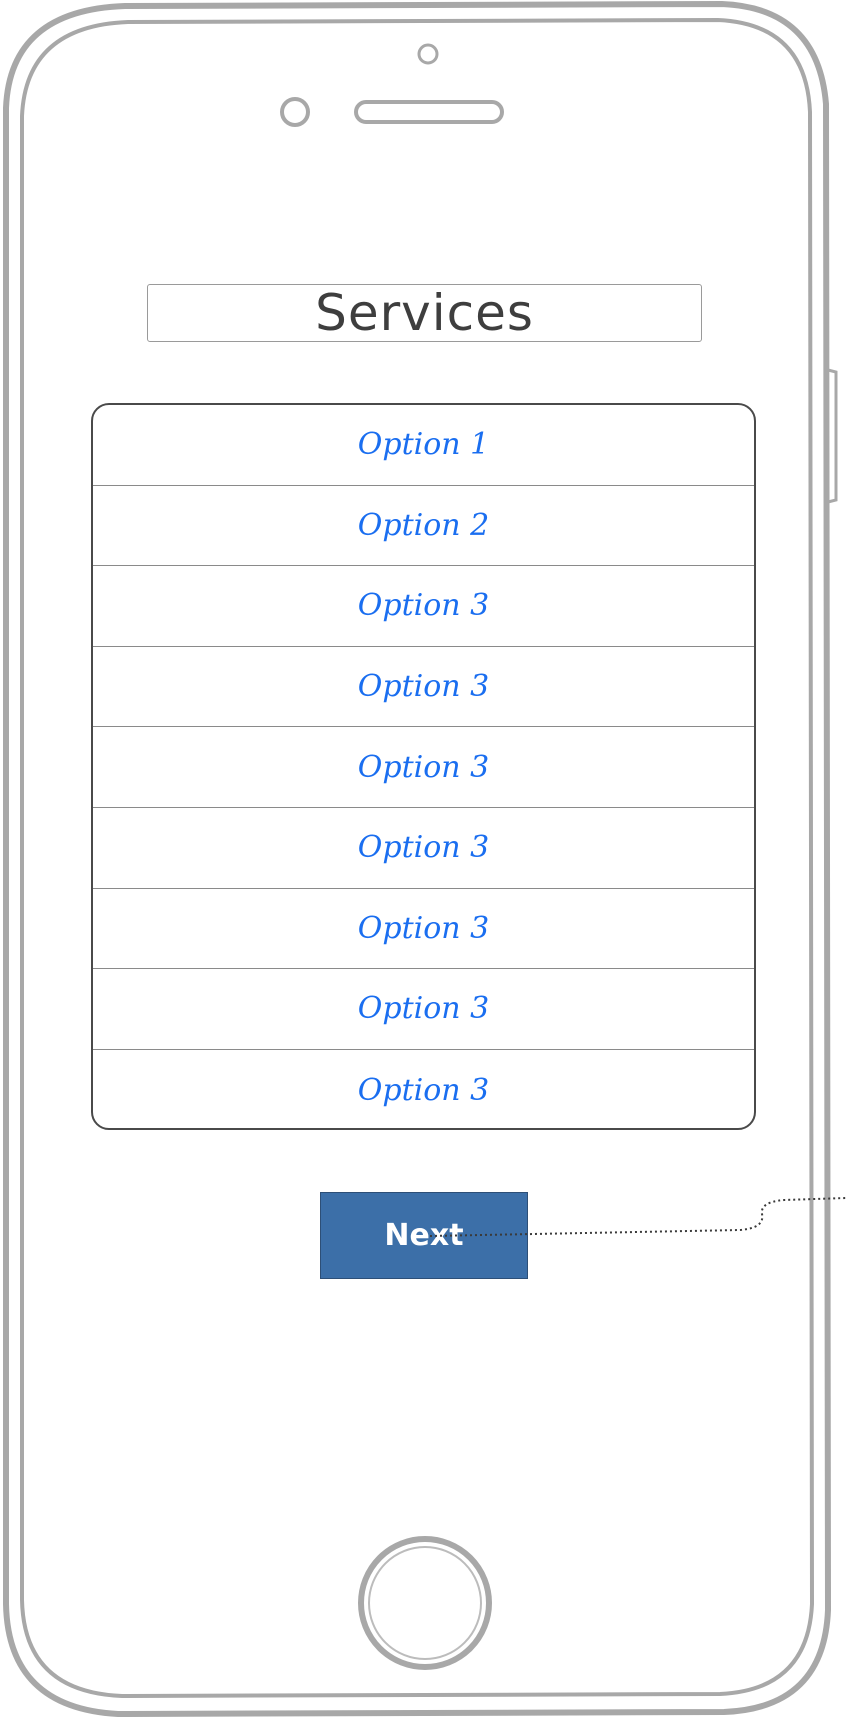 The image size is (846, 1717). I want to click on page-title-box: Services, so click(424, 313).